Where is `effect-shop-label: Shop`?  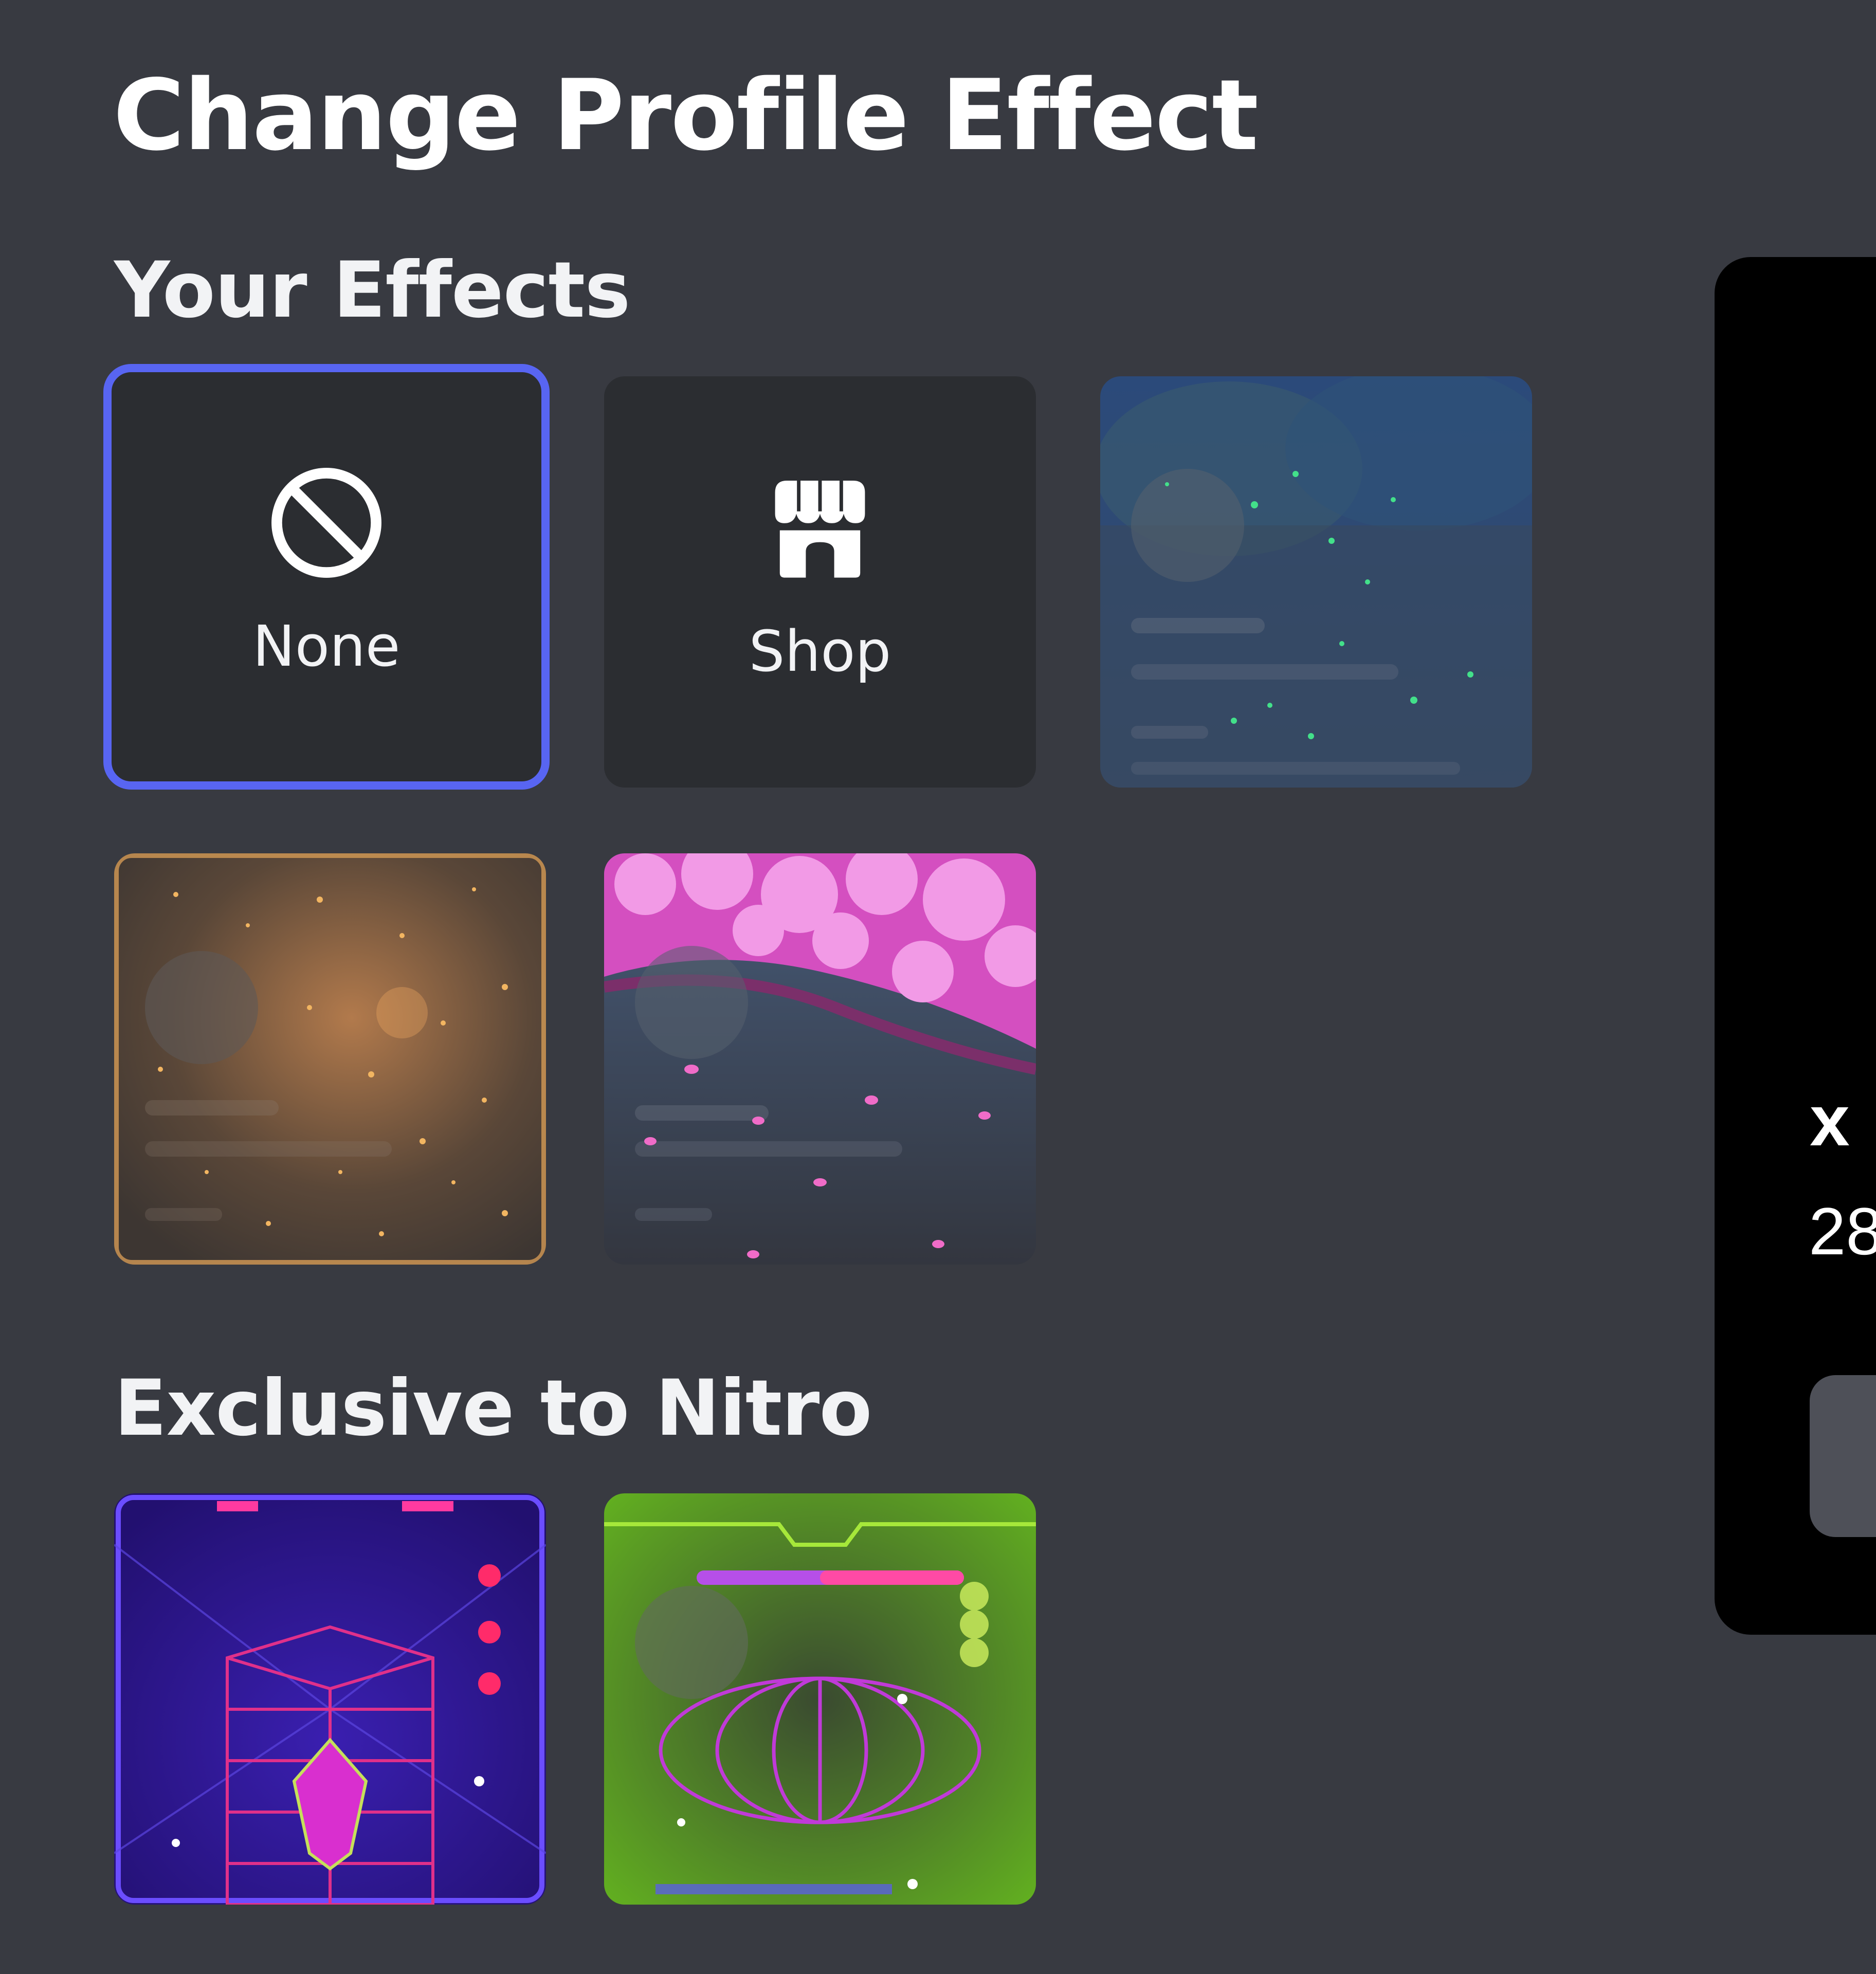 effect-shop-label: Shop is located at coordinates (820, 651).